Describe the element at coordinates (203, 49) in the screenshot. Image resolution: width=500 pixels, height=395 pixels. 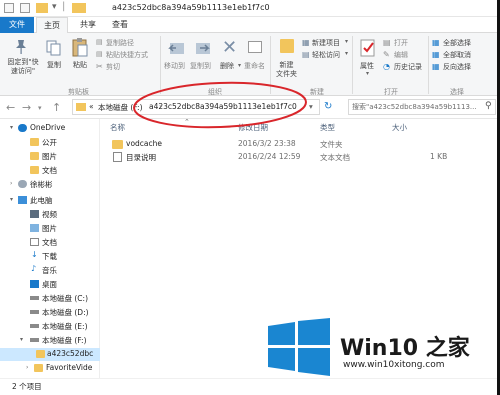
I see `copy-to-icon` at that location.